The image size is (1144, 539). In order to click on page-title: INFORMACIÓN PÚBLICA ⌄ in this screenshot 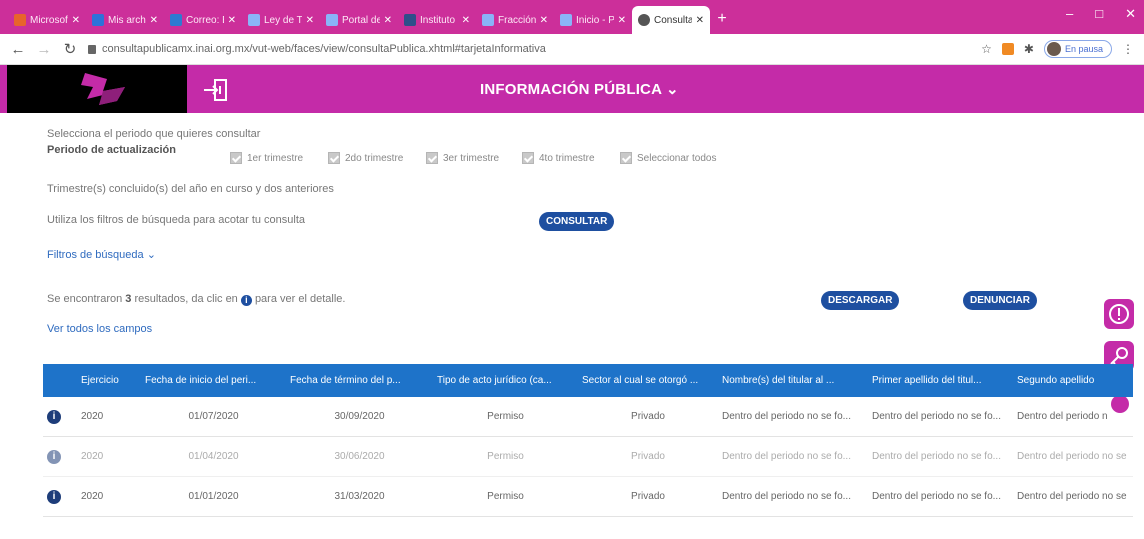, I will do `click(579, 89)`.